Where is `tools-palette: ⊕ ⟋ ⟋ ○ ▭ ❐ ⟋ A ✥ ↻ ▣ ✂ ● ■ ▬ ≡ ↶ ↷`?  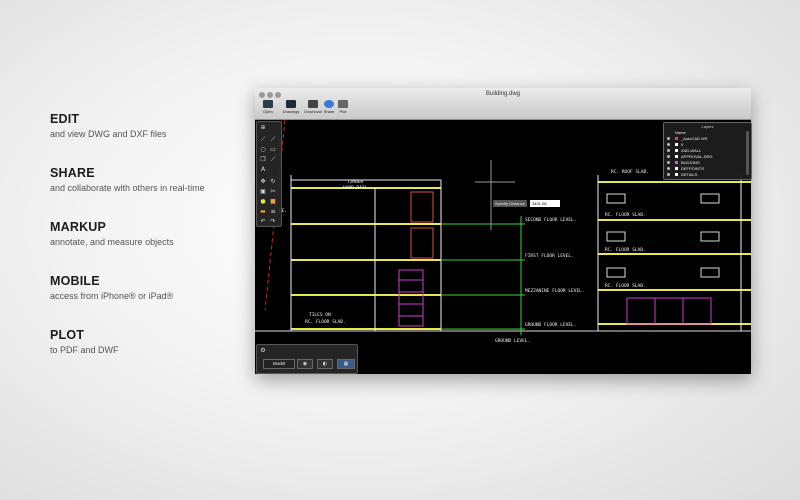 tools-palette: ⊕ ⟋ ⟋ ○ ▭ ❐ ⟋ A ✥ ↻ ▣ ✂ ● ■ ▬ ≡ ↶ ↷ is located at coordinates (269, 174).